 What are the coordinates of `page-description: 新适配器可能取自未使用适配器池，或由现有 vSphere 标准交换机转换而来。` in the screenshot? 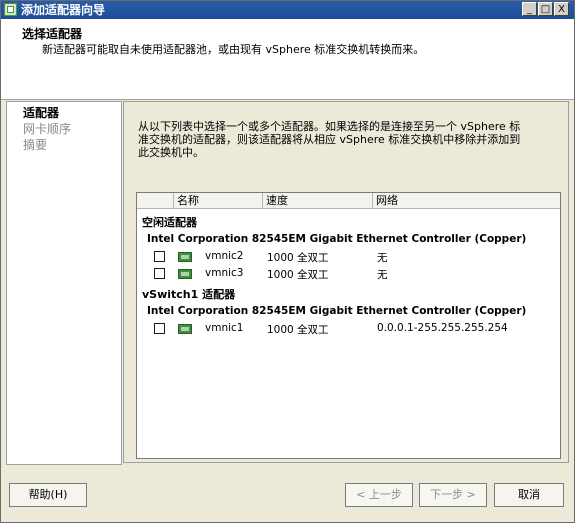 It's located at (233, 49).